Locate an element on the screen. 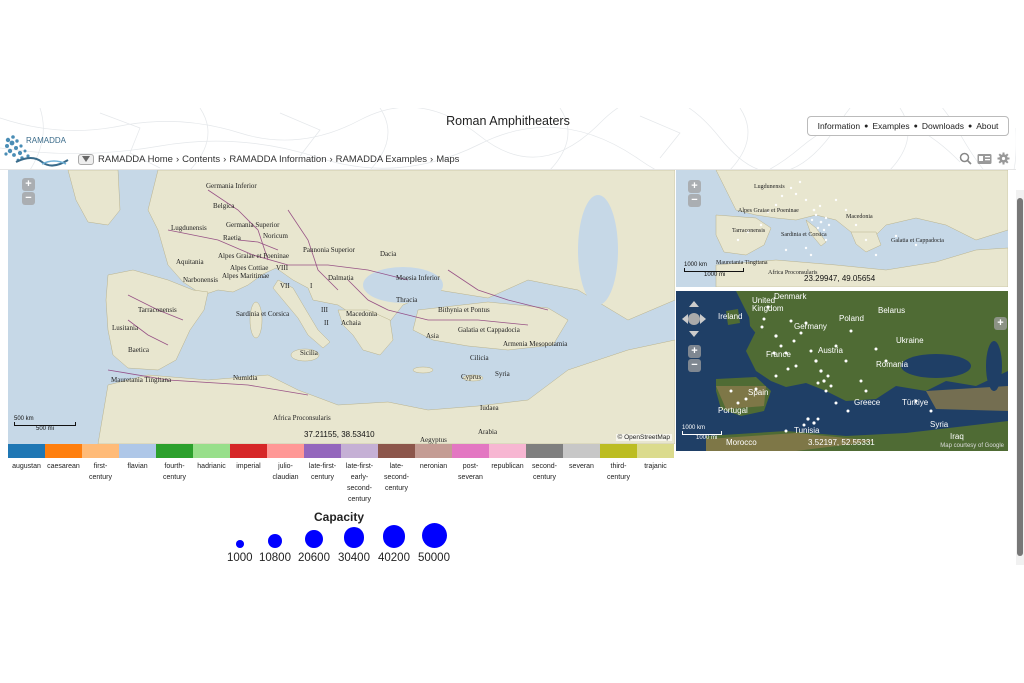 Image resolution: width=1024 pixels, height=683 pixels. pan-control is located at coordinates (694, 321).